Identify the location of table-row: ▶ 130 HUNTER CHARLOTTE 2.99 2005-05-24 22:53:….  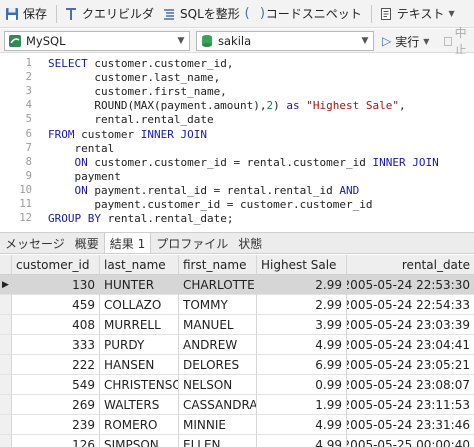
(237, 285).